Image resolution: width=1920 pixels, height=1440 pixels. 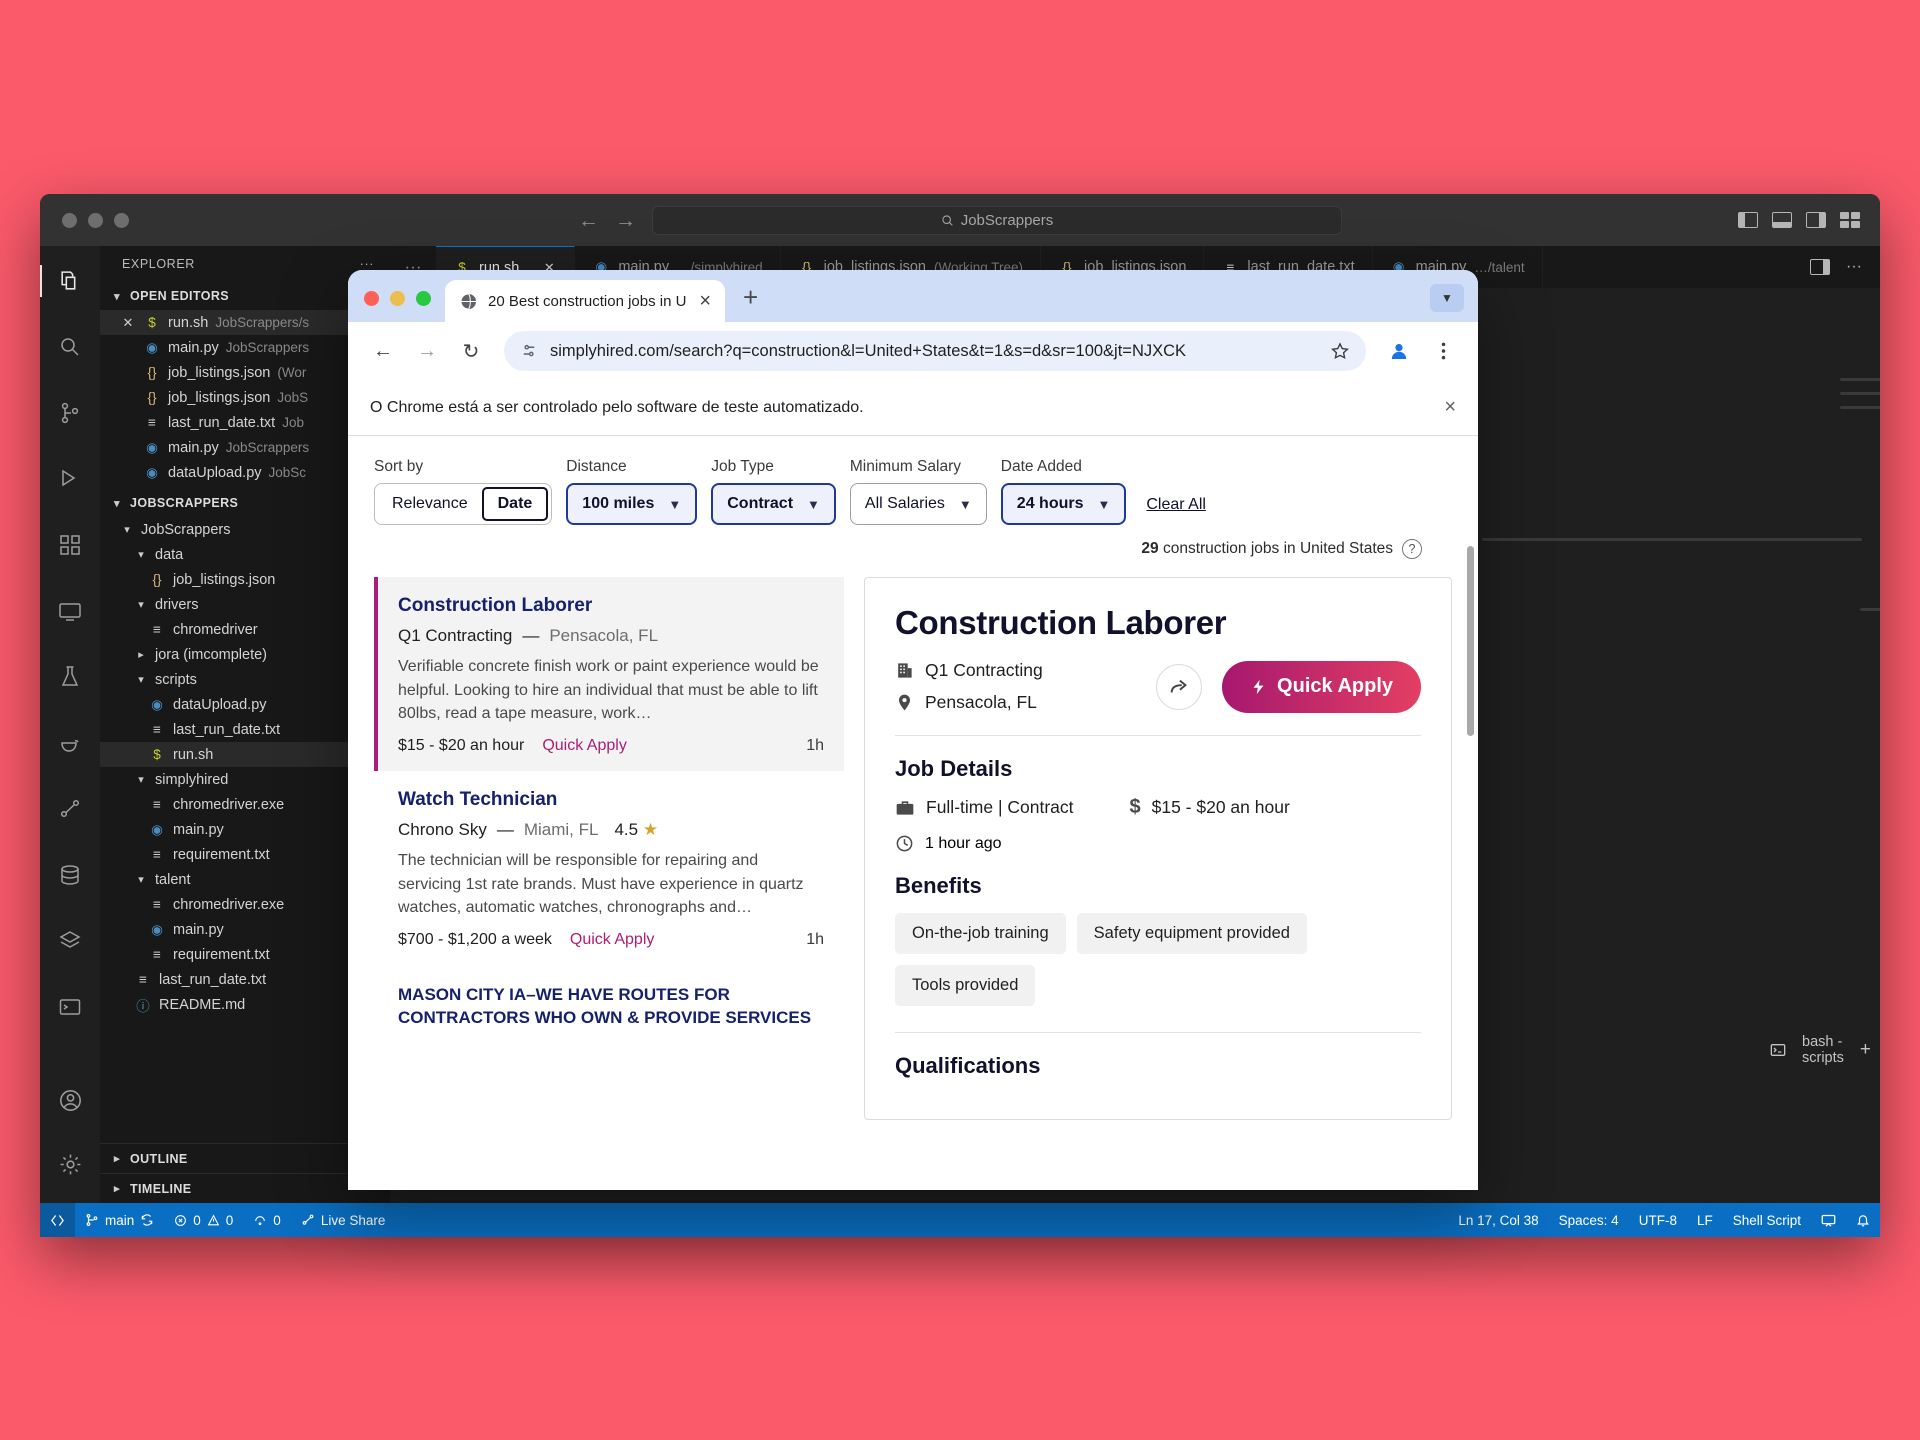 What do you see at coordinates (1412, 549) in the screenshot?
I see `question-mark-icon: ?` at bounding box center [1412, 549].